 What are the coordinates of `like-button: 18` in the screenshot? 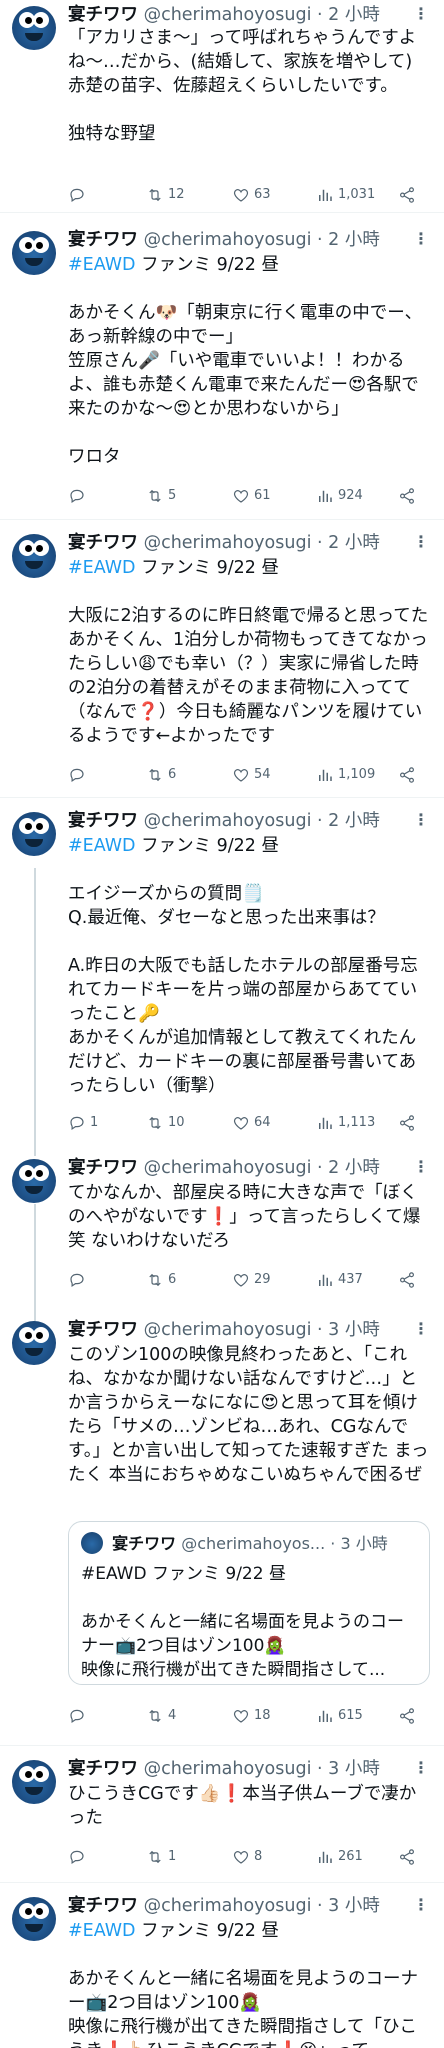 It's located at (251, 1716).